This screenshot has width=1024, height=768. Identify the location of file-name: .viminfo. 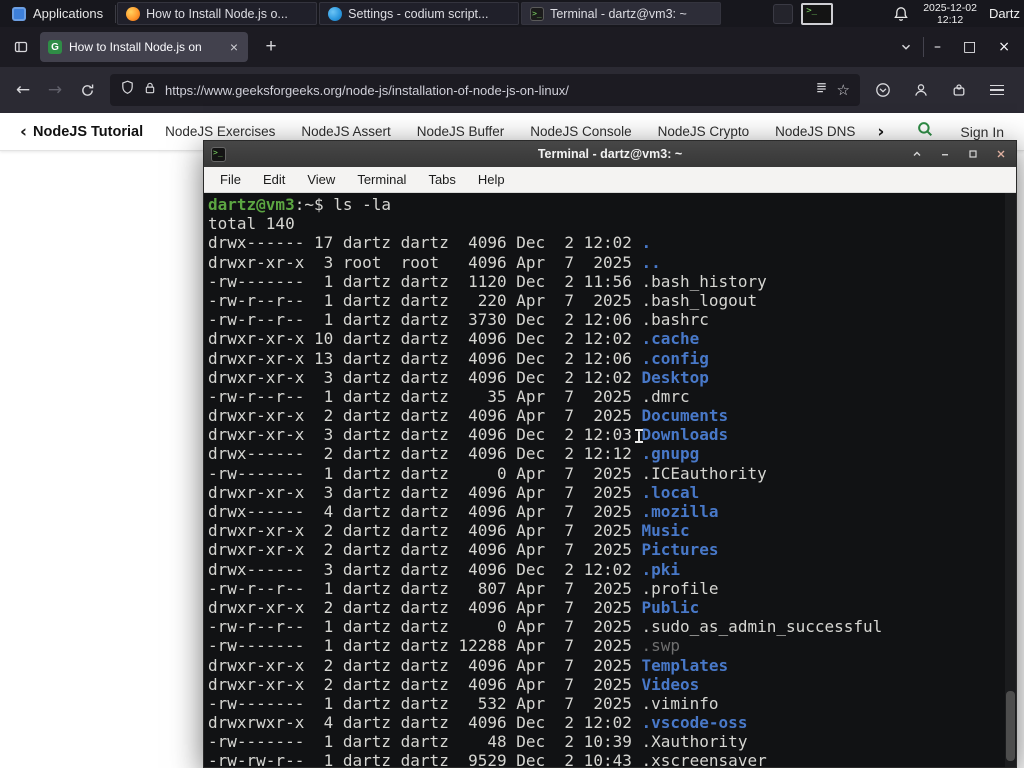
(680, 703).